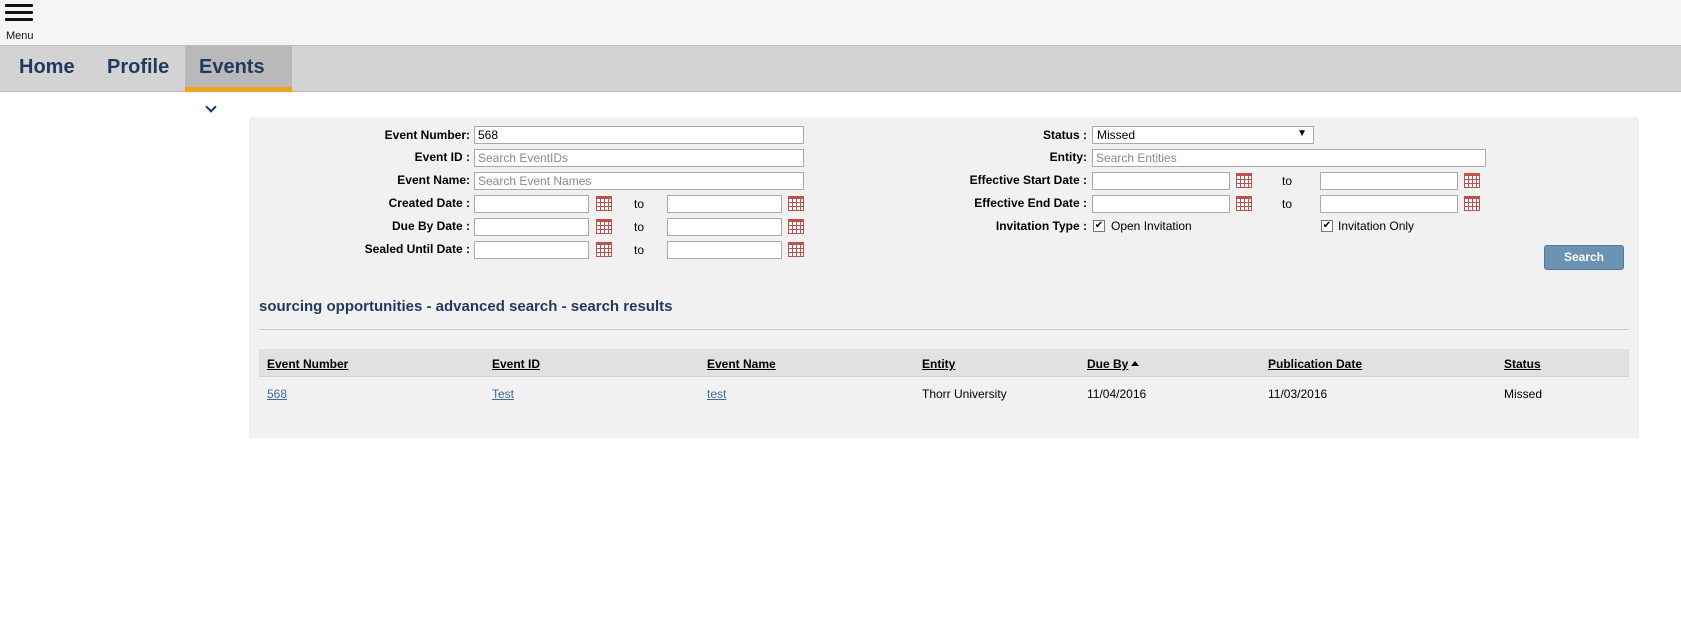 The height and width of the screenshot is (635, 1681). I want to click on event-name-input, so click(639, 181).